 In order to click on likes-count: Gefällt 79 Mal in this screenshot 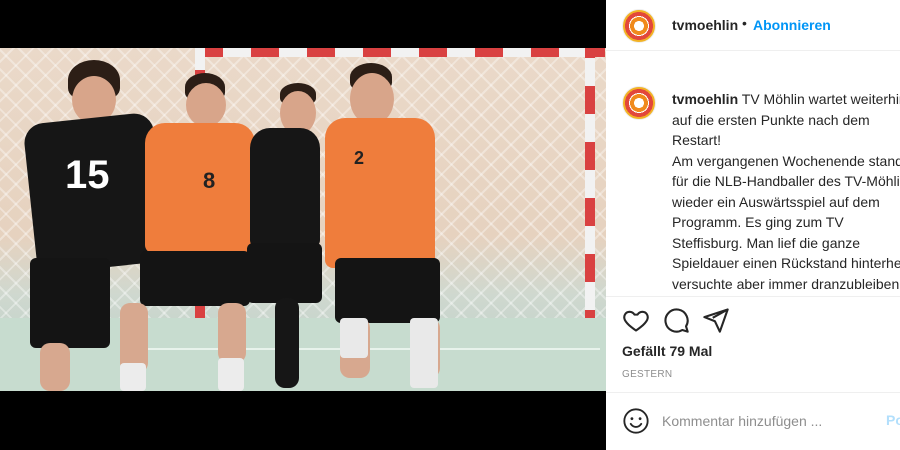, I will do `click(667, 351)`.